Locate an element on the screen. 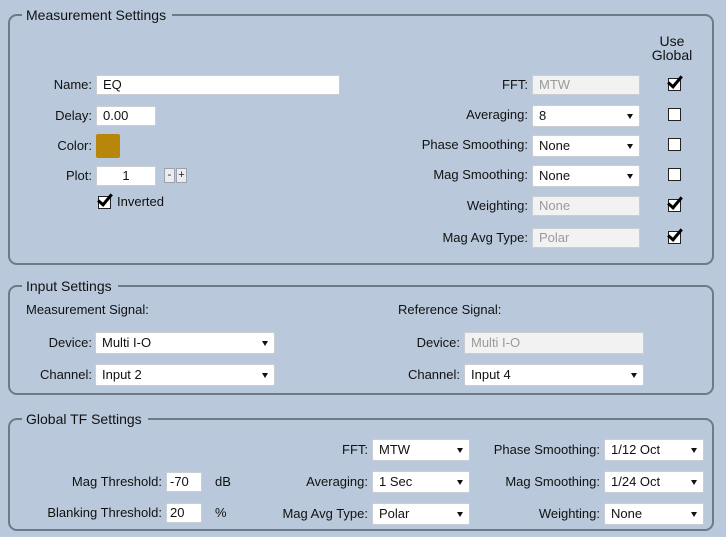 This screenshot has width=726, height=537. meas-channel-select: Input 2 is located at coordinates (185, 375).